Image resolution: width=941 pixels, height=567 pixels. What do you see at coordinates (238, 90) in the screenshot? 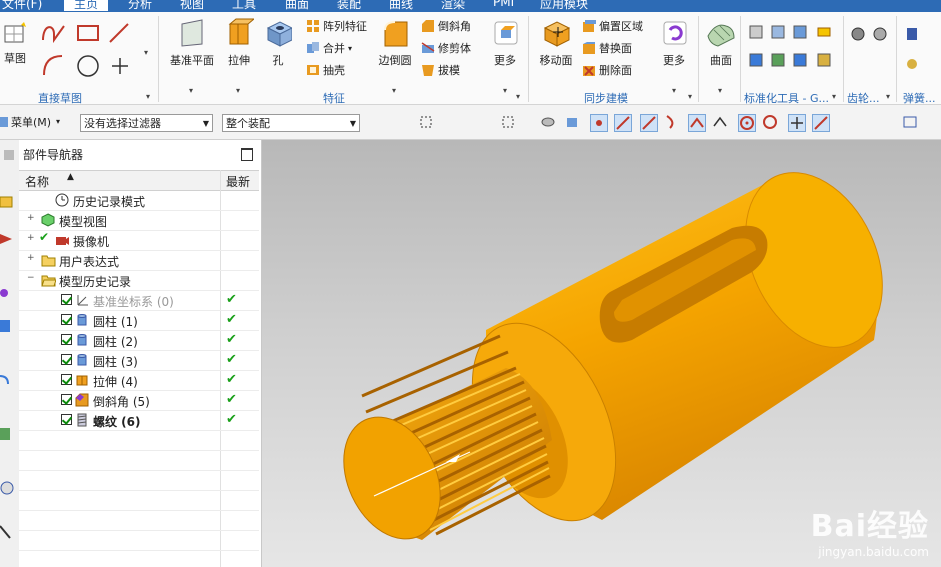
I see `extrude-arrow: ▾` at bounding box center [238, 90].